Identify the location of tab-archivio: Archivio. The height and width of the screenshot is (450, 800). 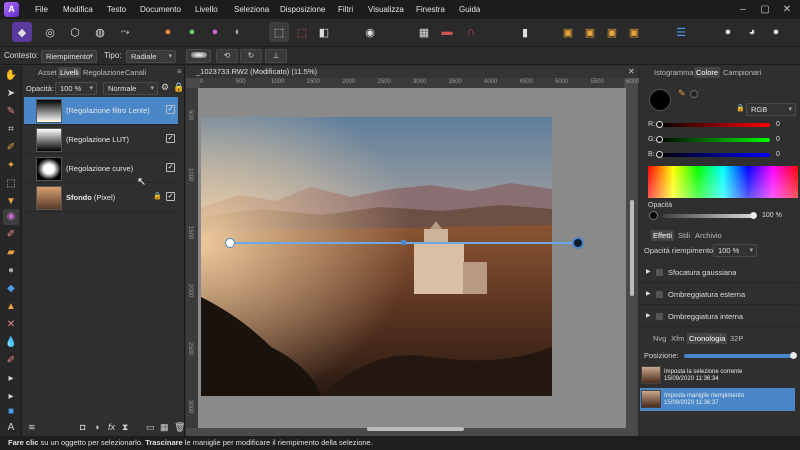
(708, 235).